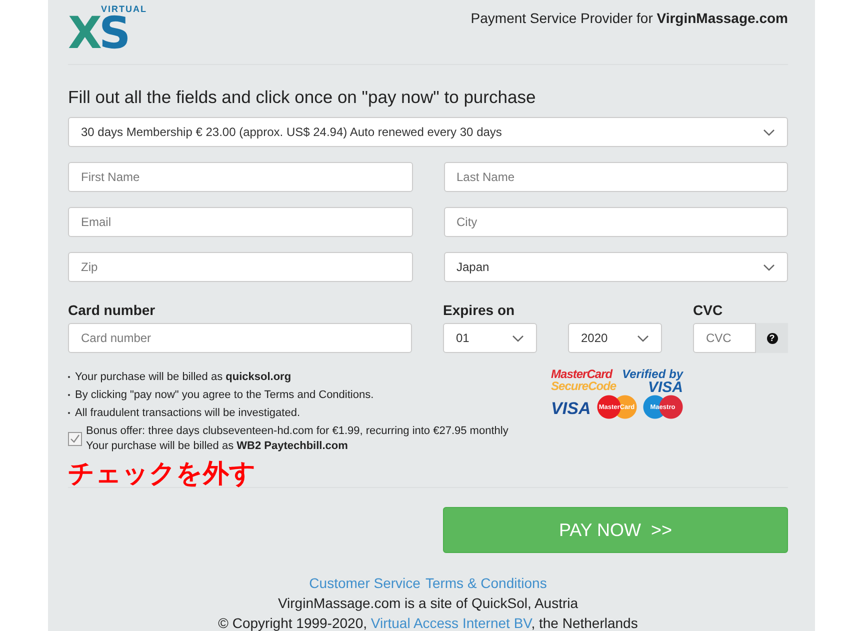  What do you see at coordinates (428, 603) in the screenshot?
I see `site-text: VirginMassage.com is a site of QuickSol, Austria` at bounding box center [428, 603].